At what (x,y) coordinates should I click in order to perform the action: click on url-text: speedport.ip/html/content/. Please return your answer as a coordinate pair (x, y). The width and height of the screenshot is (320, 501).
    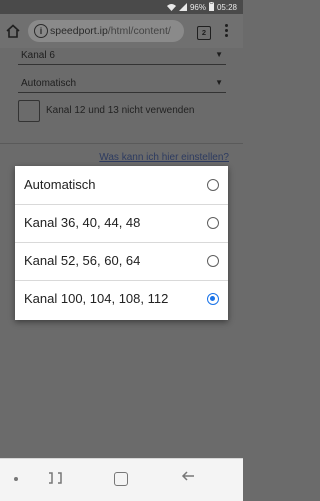
    Looking at the image, I should click on (115, 31).